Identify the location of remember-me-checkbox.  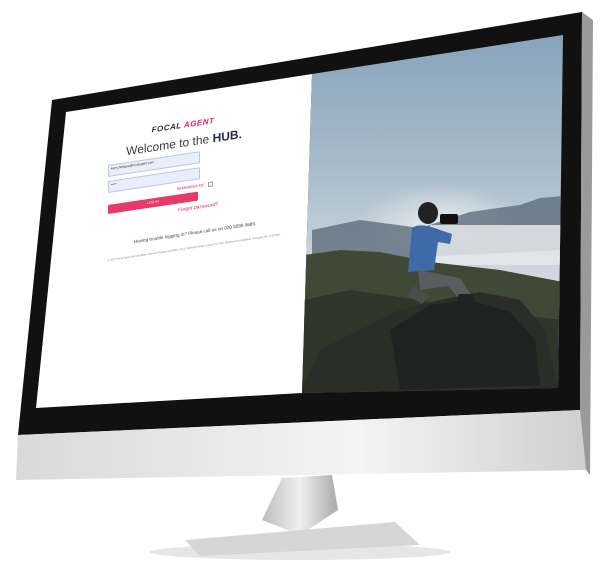
(211, 184).